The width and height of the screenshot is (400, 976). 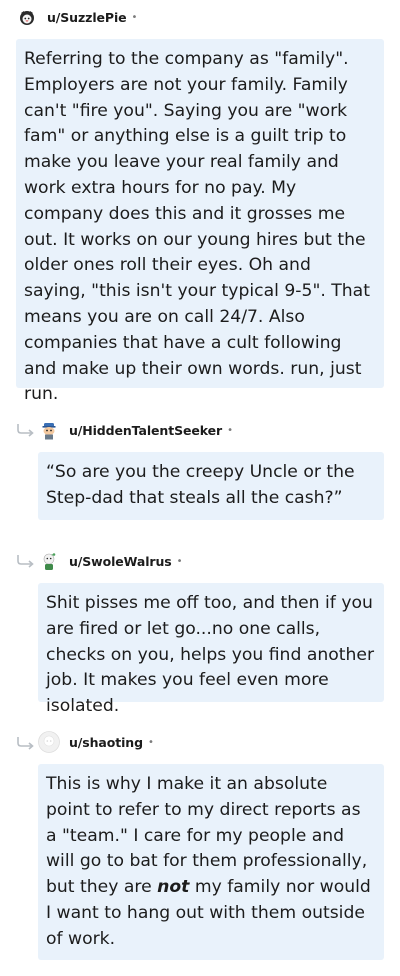 I want to click on emphasis-text: not, so click(x=173, y=887).